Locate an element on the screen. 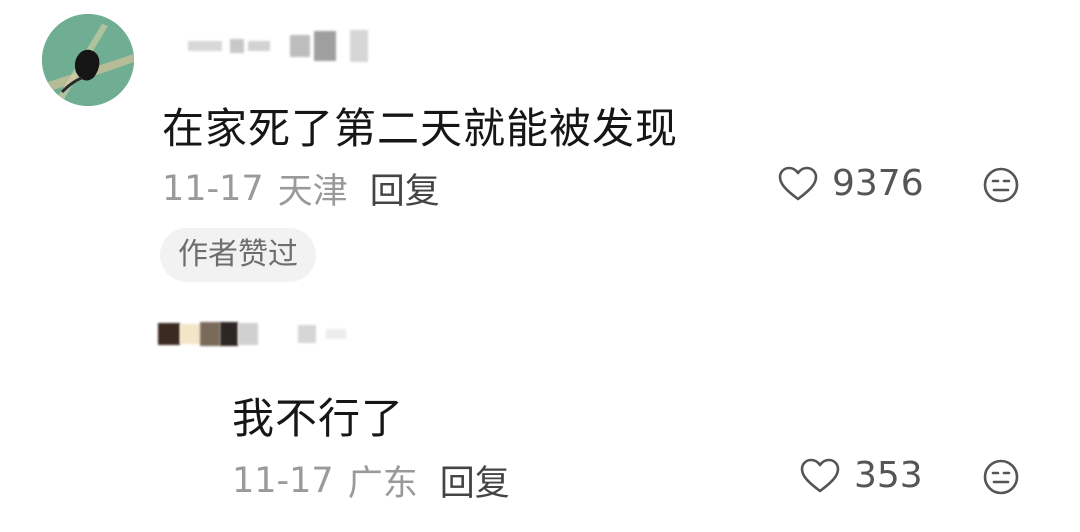 The width and height of the screenshot is (1080, 532). comment-meta: 11-17 广东 回复 is located at coordinates (371, 480).